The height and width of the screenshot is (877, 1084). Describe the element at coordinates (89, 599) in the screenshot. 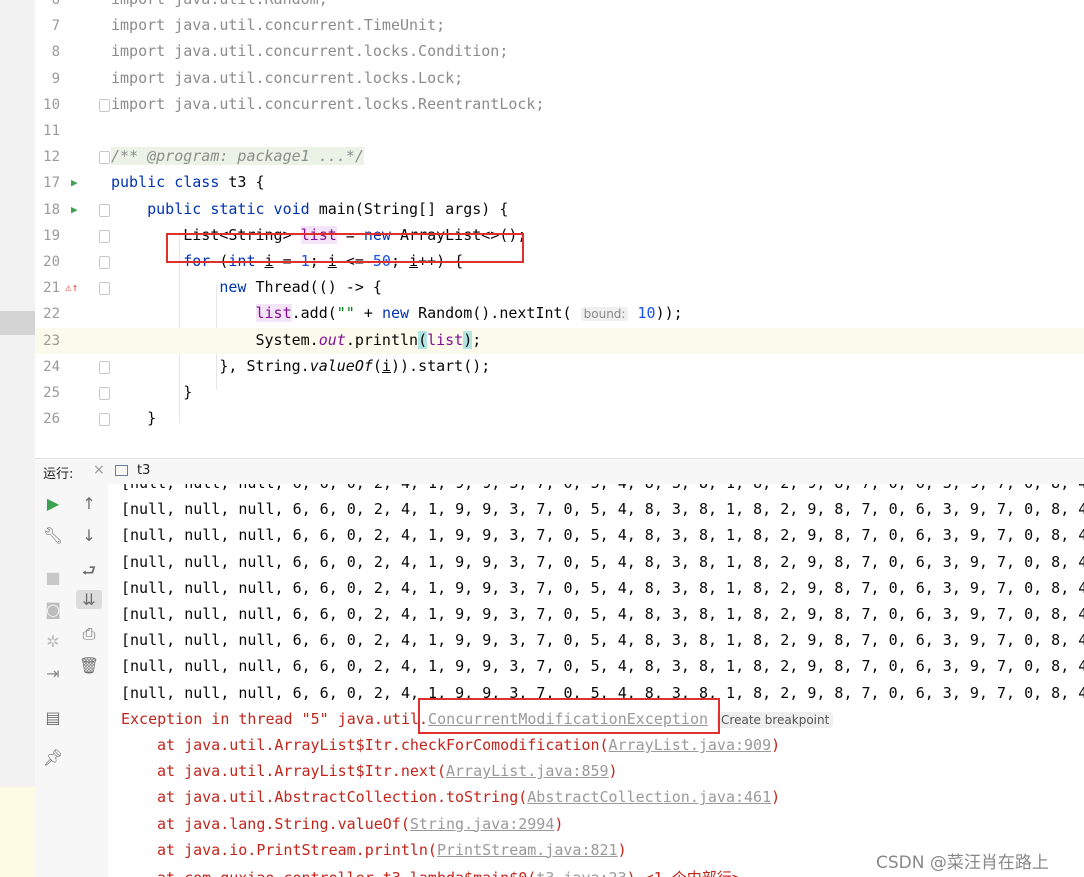

I see `scroll-to-end-icon: ⇊` at that location.